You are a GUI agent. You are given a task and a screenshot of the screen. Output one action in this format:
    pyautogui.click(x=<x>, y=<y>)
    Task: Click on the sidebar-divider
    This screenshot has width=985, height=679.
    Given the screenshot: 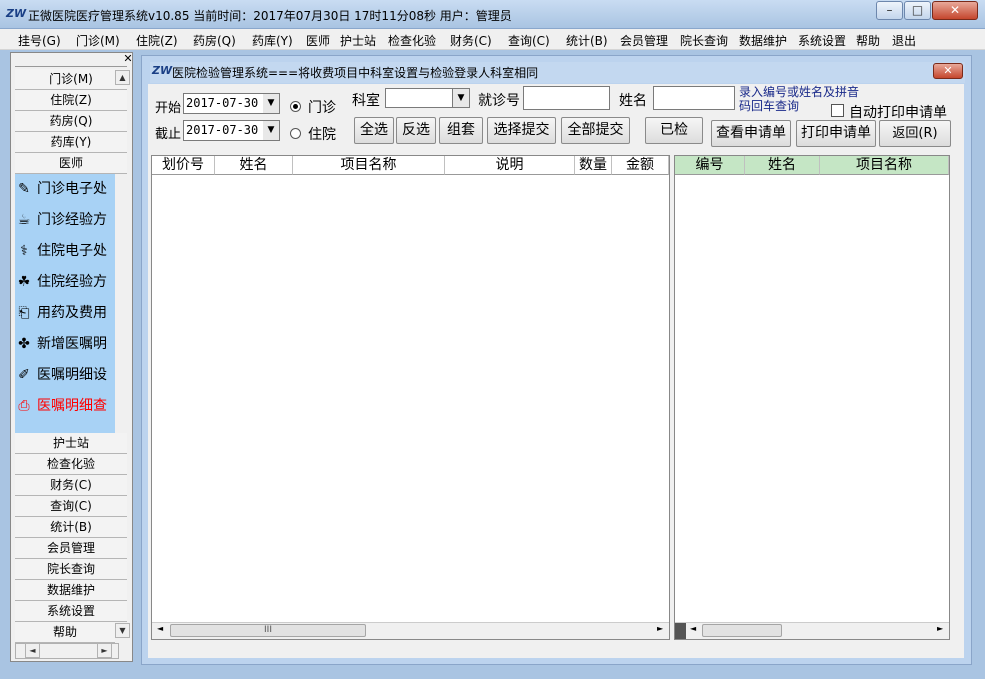 What is the action you would take?
    pyautogui.click(x=71, y=66)
    